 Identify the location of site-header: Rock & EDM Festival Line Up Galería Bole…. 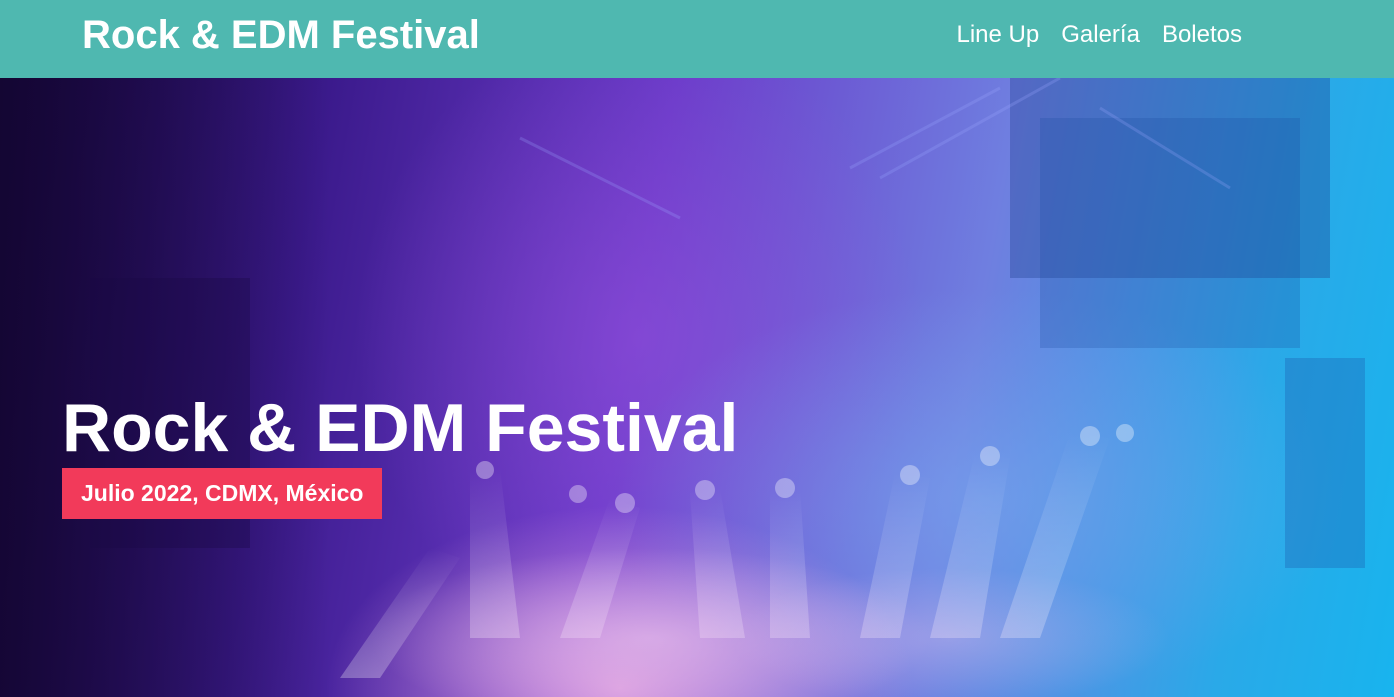
(697, 39).